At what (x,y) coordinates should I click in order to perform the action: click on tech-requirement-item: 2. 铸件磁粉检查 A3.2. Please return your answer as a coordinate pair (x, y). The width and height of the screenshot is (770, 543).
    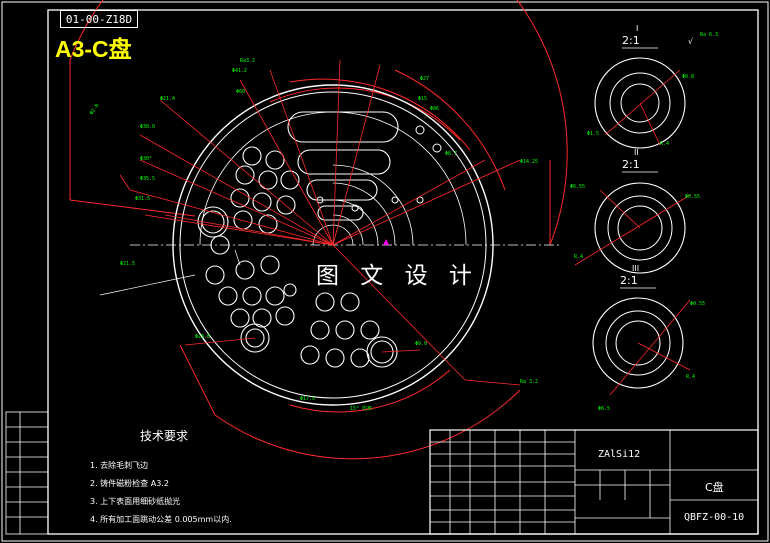
    Looking at the image, I should click on (129, 483).